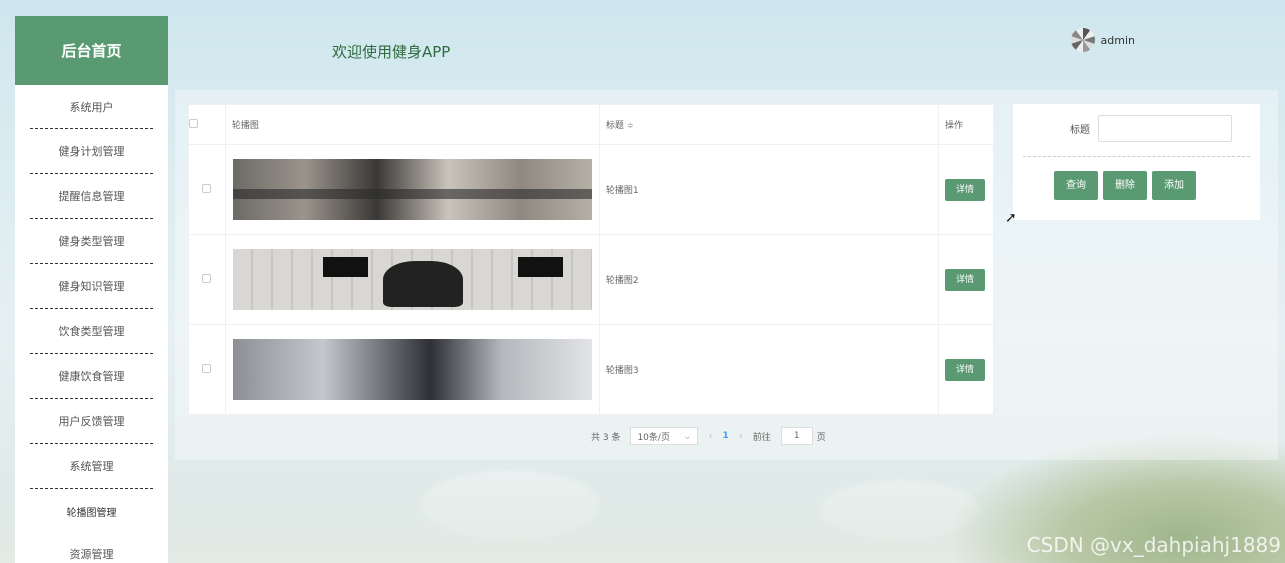  What do you see at coordinates (606, 437) in the screenshot?
I see `pagination-total: 共 3 条` at bounding box center [606, 437].